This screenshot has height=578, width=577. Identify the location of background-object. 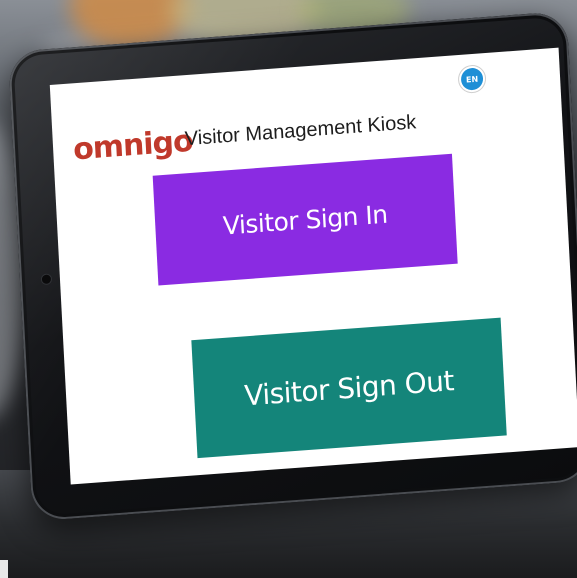
(4, 569).